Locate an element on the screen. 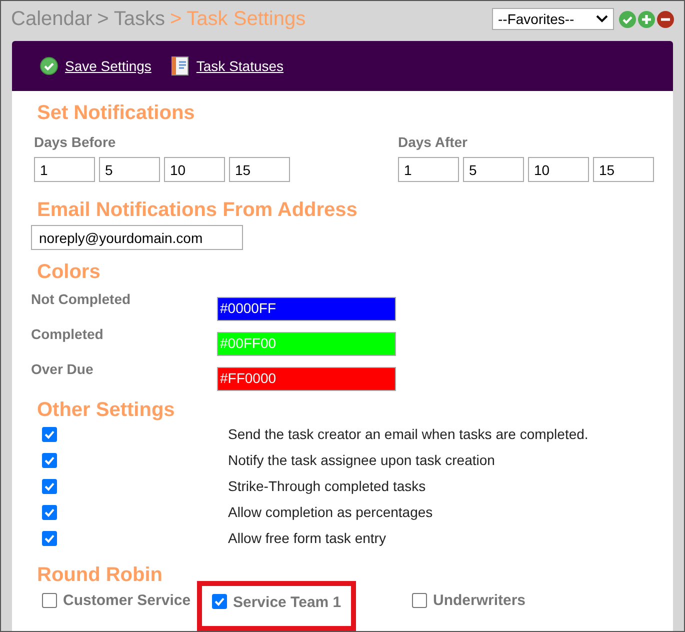 The height and width of the screenshot is (632, 685). section-heading: Set Notifications is located at coordinates (116, 113).